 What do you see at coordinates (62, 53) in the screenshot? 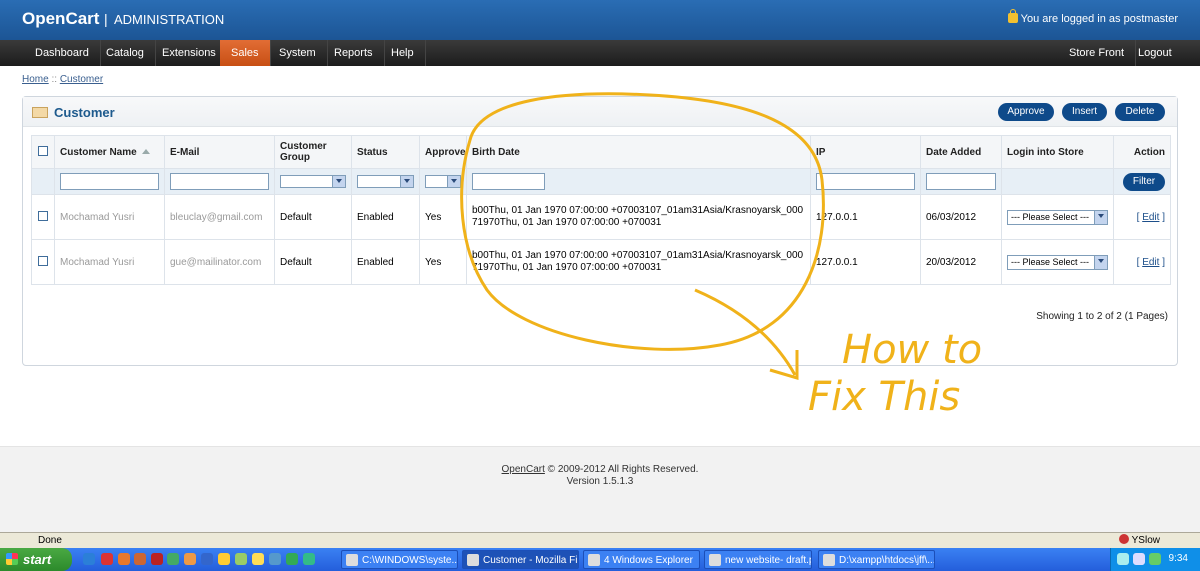
I see `menu-item-dashboard: Dashboard` at bounding box center [62, 53].